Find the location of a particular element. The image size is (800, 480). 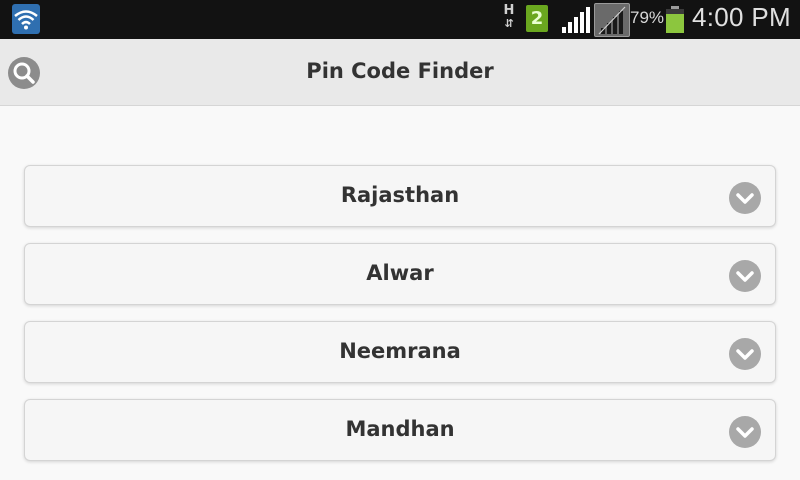

battery-icon is located at coordinates (675, 19).